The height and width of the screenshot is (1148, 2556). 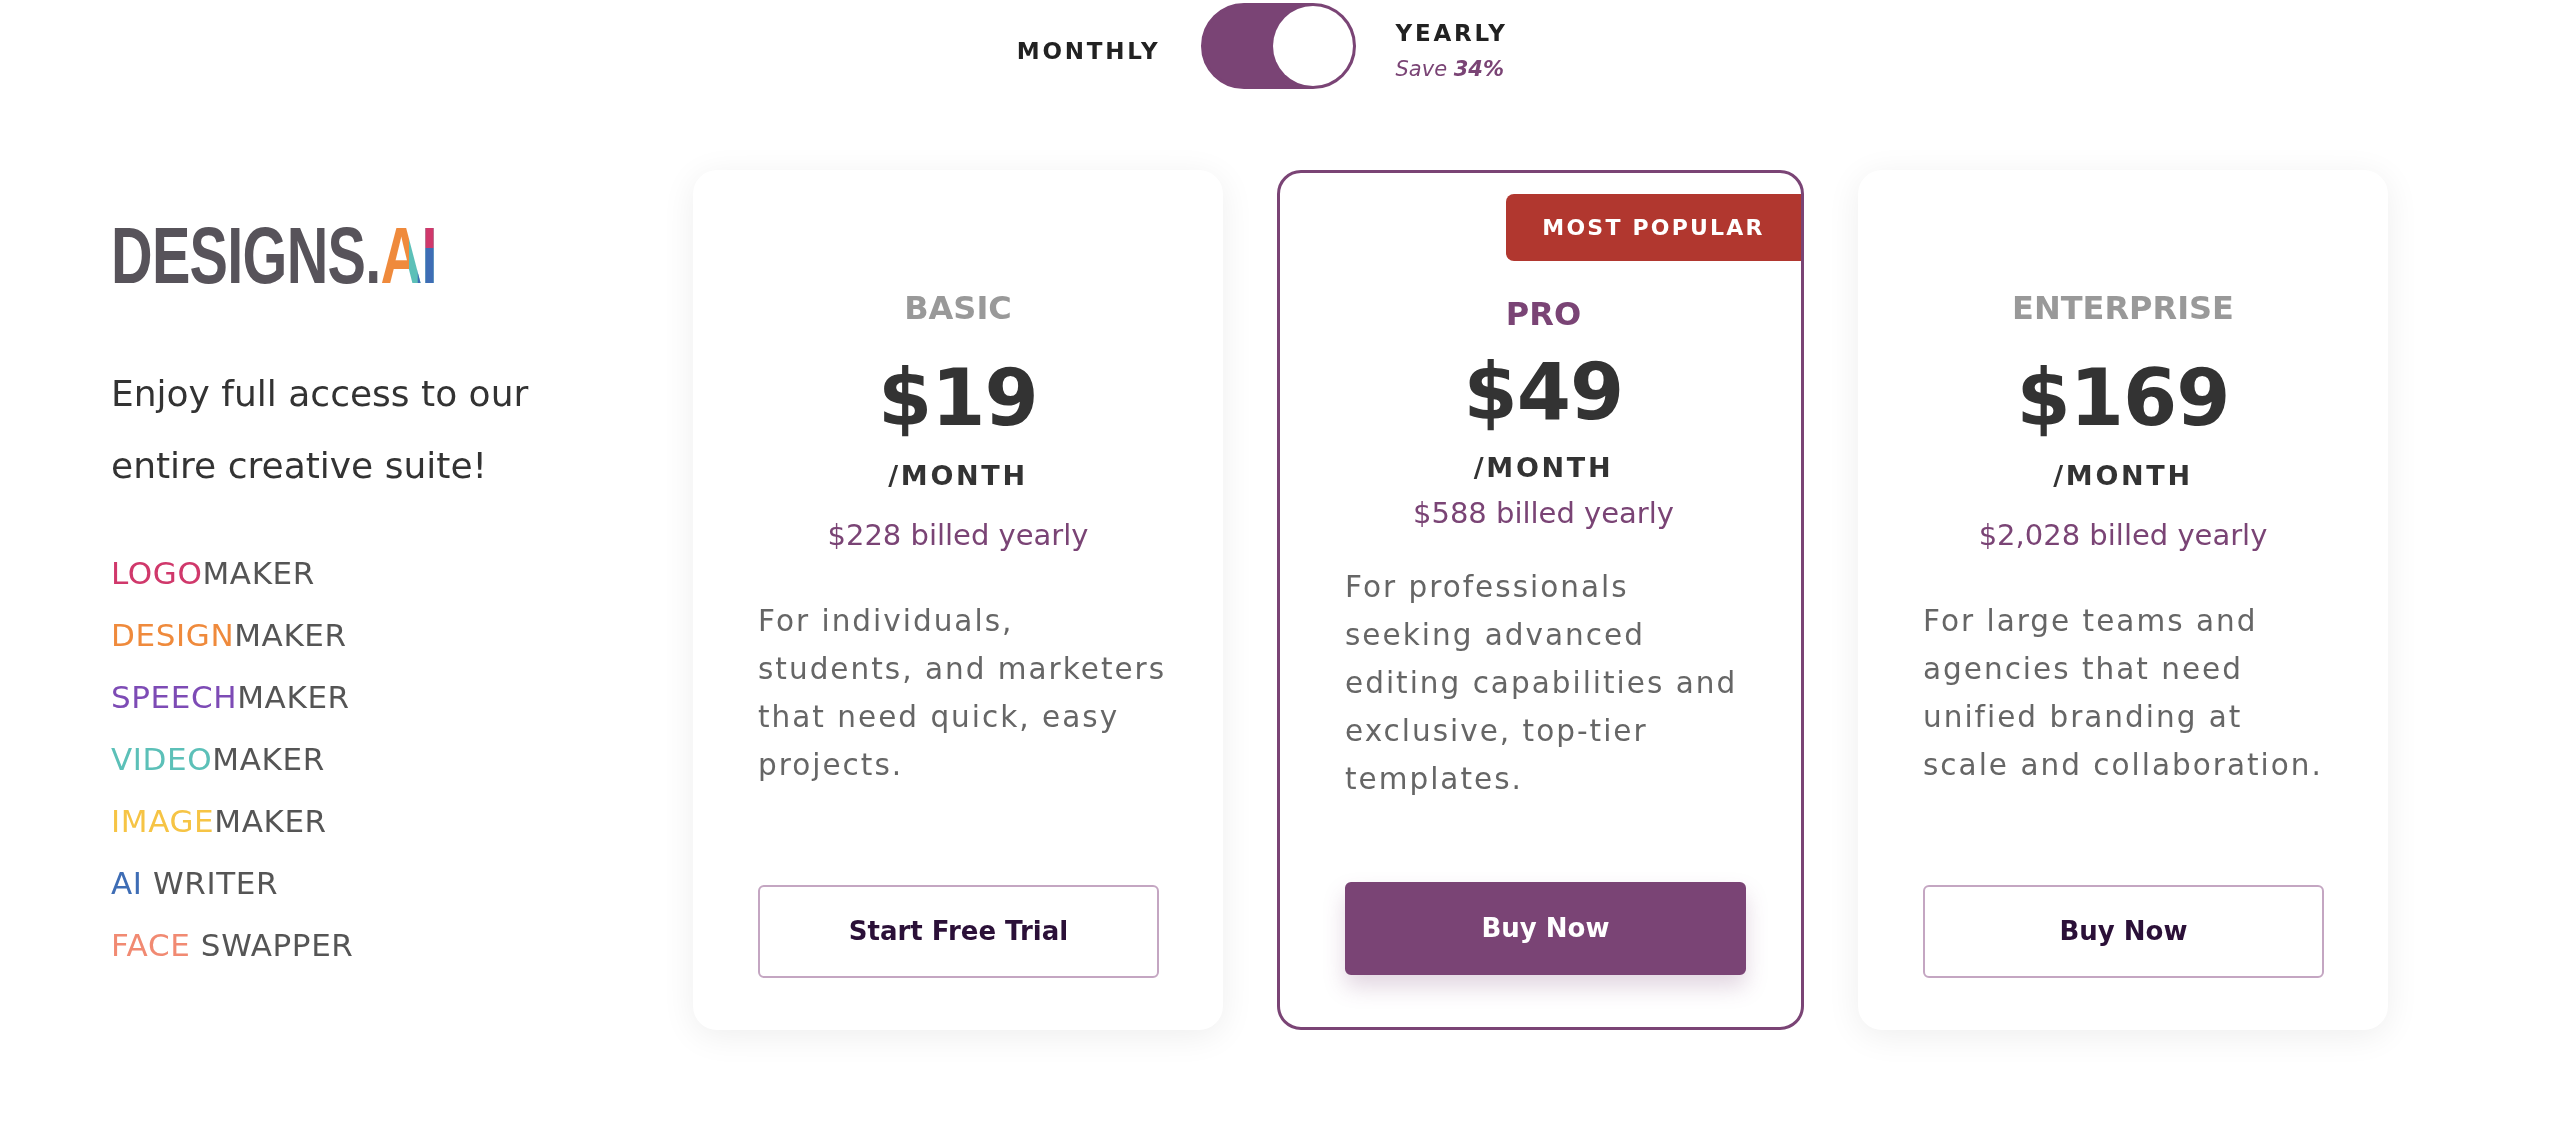 I want to click on product-name: AI WRITER, so click(x=195, y=883).